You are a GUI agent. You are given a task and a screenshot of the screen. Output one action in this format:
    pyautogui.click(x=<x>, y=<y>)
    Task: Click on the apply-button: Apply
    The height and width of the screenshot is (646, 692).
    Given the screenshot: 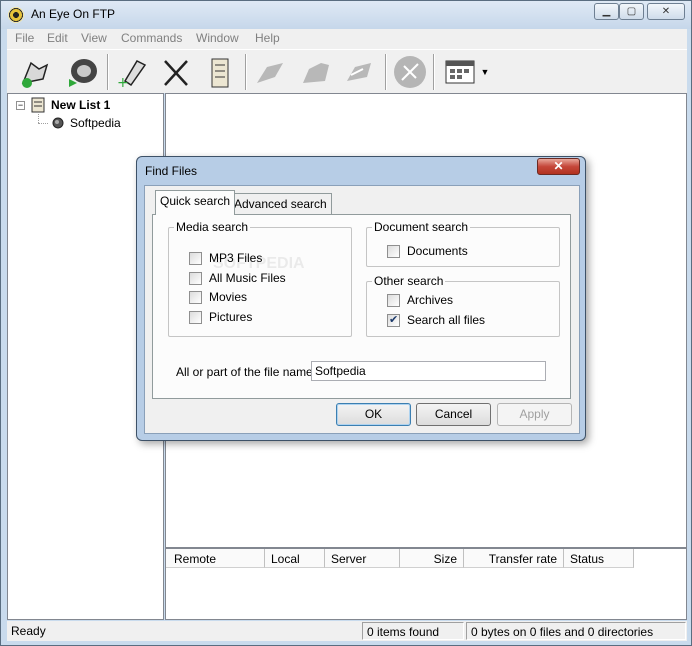 What is the action you would take?
    pyautogui.click(x=534, y=414)
    